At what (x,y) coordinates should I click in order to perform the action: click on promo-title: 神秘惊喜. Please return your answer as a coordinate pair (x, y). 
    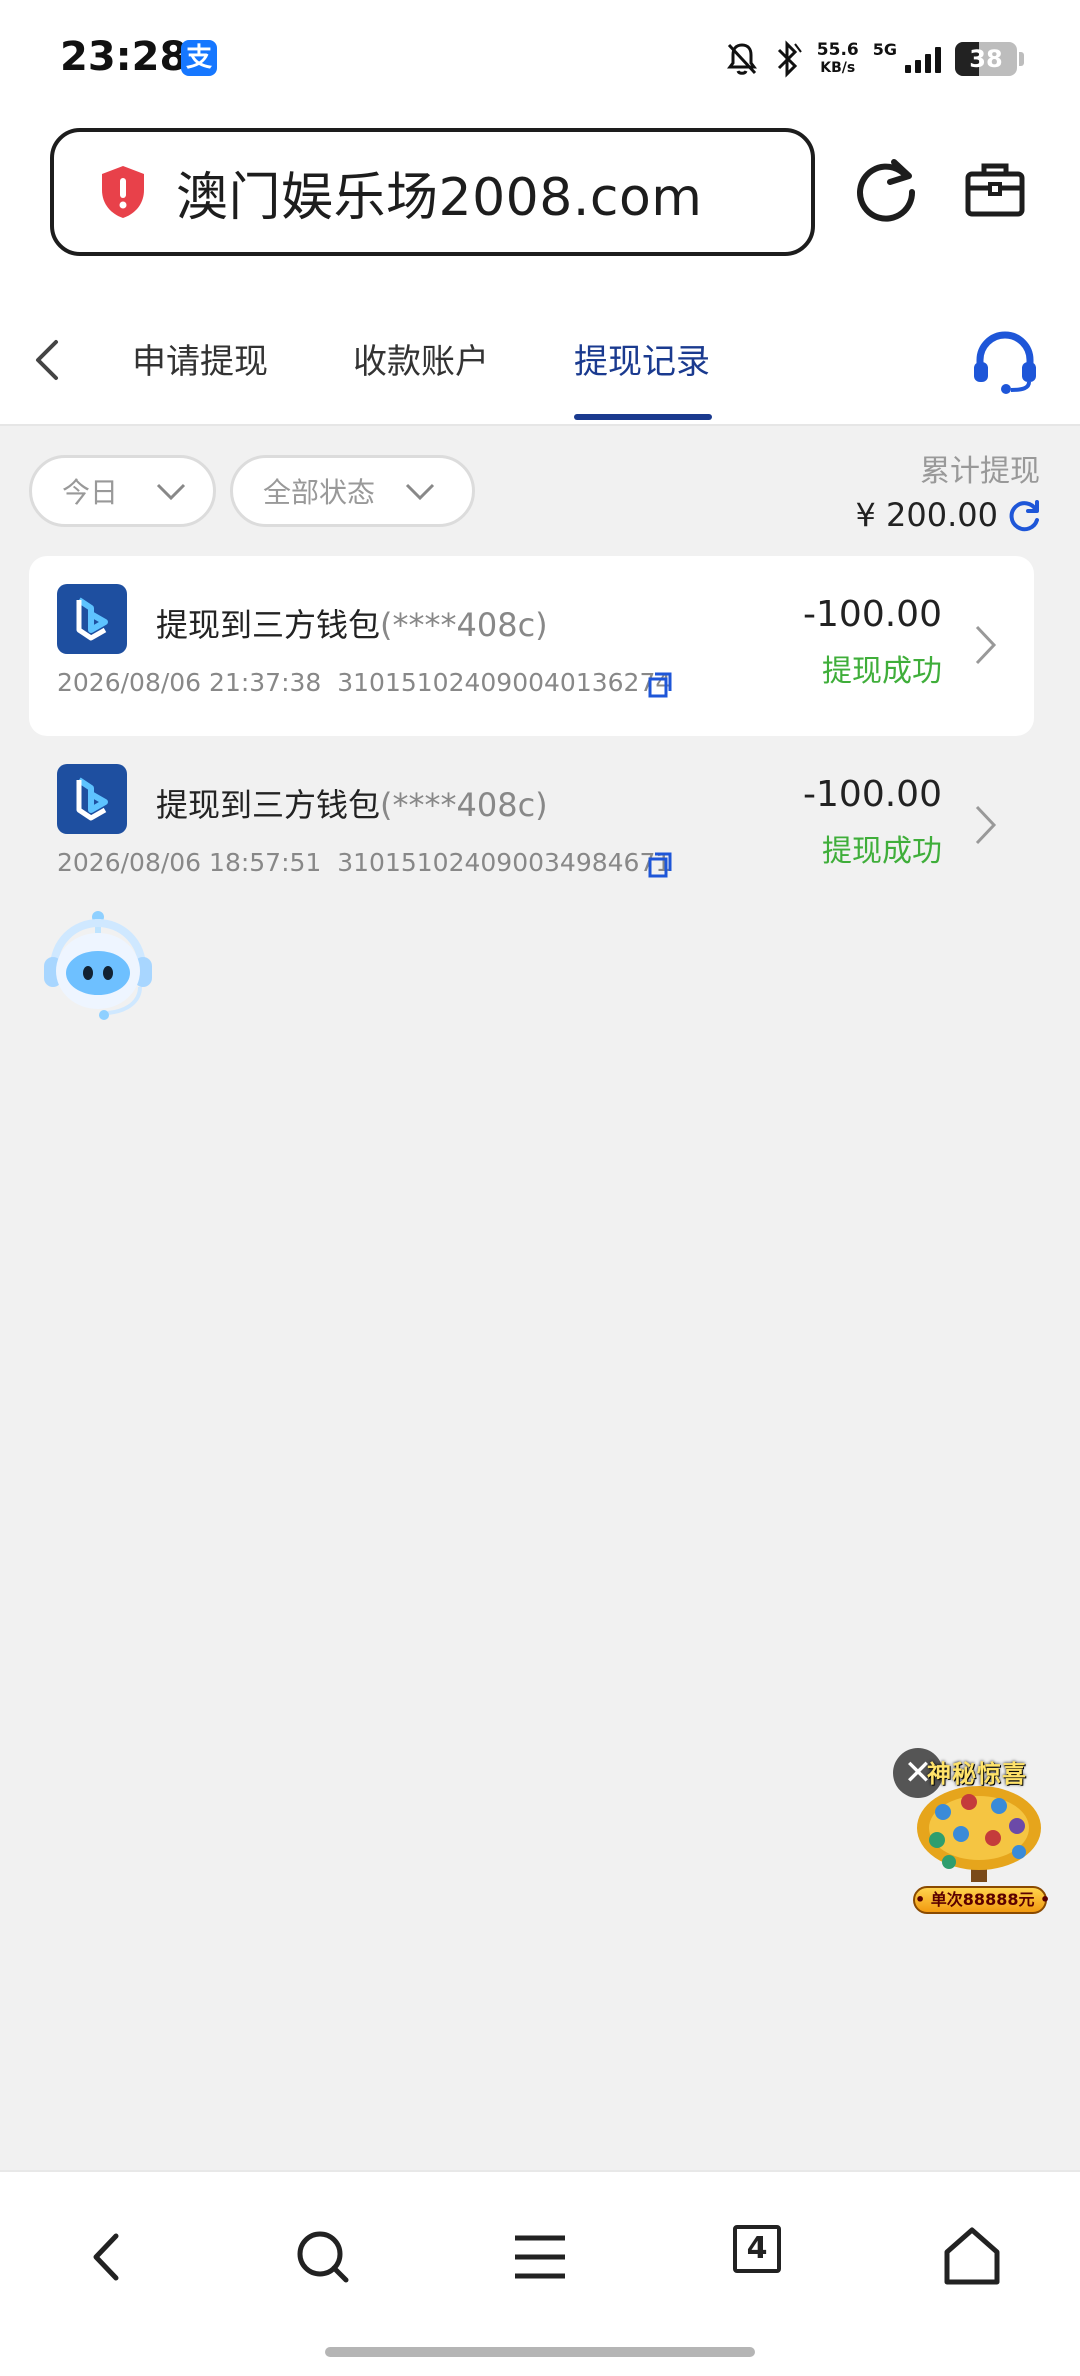
    Looking at the image, I should click on (977, 1774).